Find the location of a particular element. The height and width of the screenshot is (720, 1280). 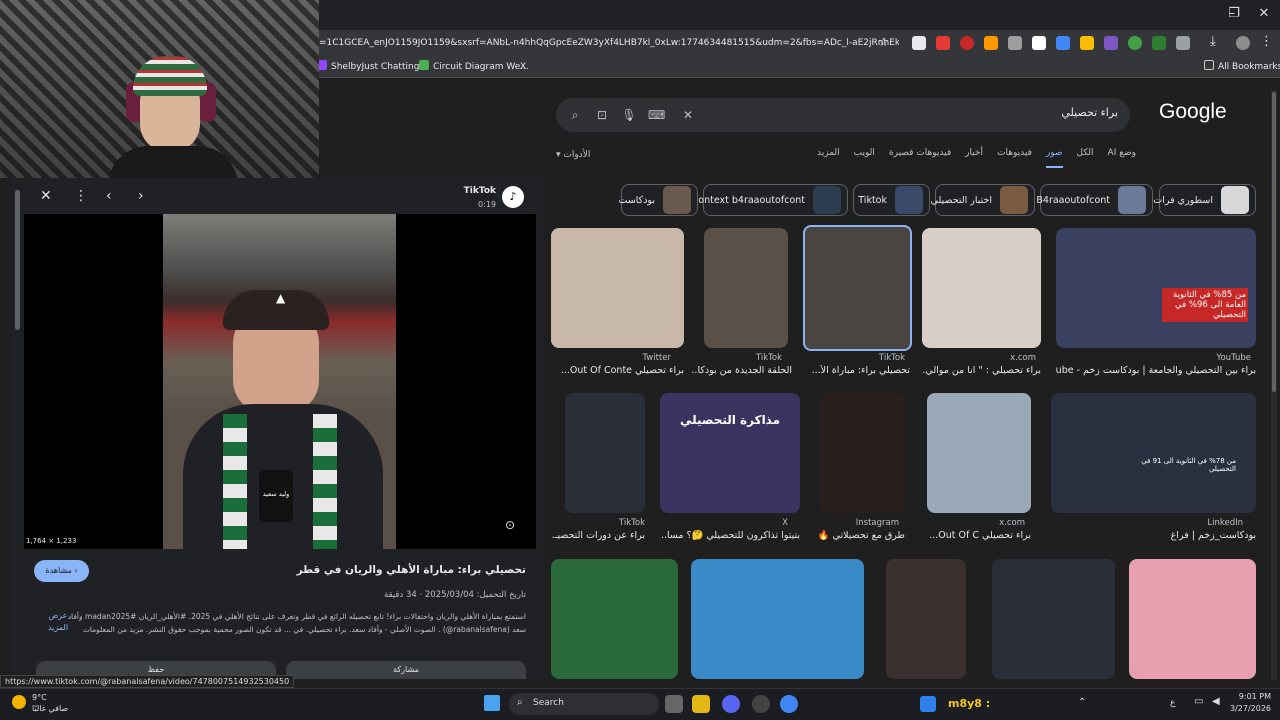

lens-search-icon: ⊙ is located at coordinates (510, 525).